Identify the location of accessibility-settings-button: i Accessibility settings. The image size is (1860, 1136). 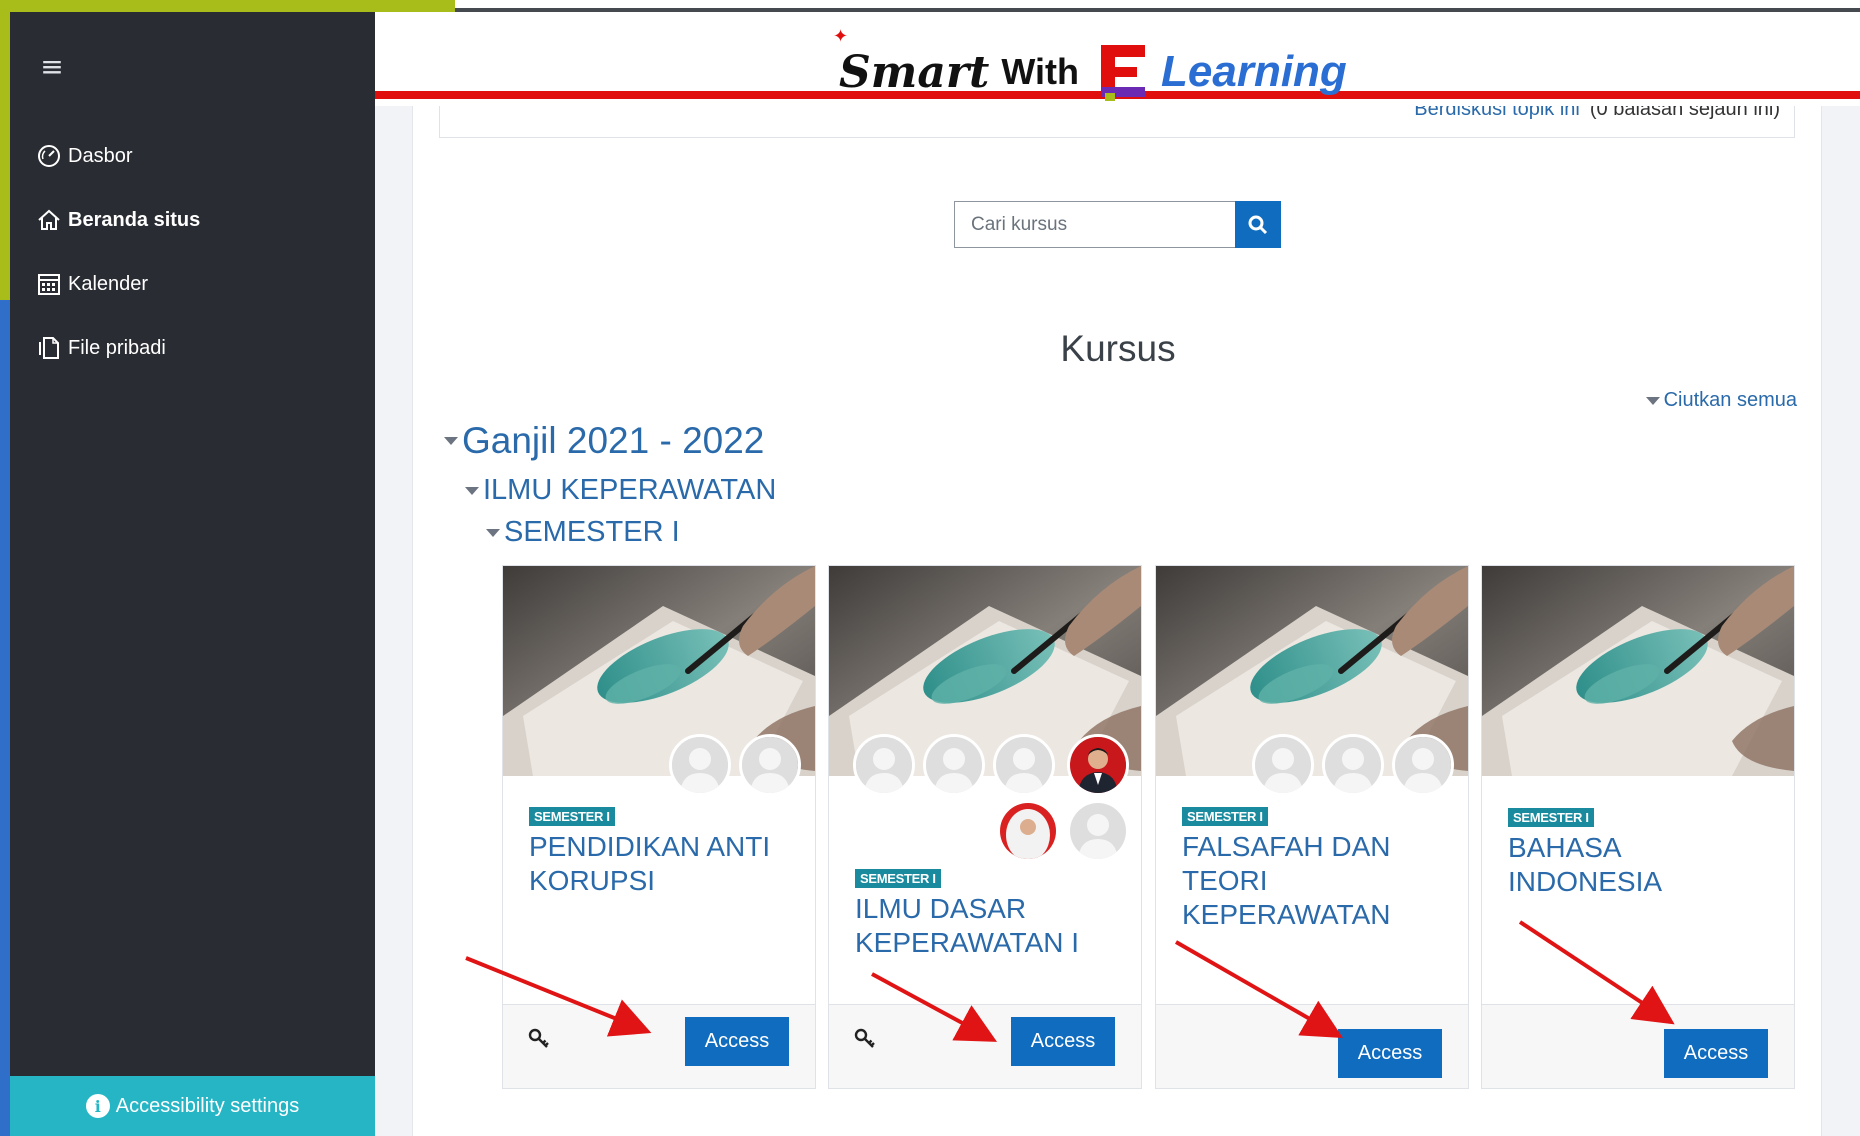
(192, 1106).